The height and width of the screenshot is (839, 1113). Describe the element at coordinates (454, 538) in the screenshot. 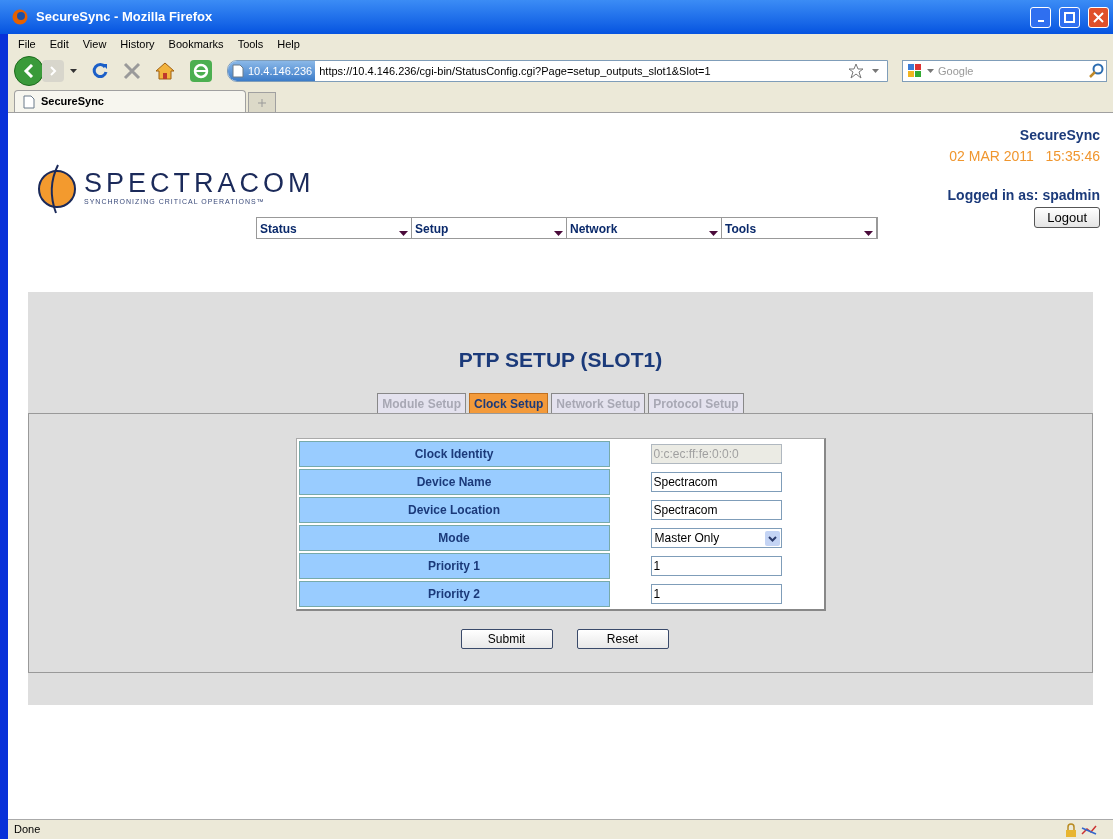

I see `field-label: Mode` at that location.